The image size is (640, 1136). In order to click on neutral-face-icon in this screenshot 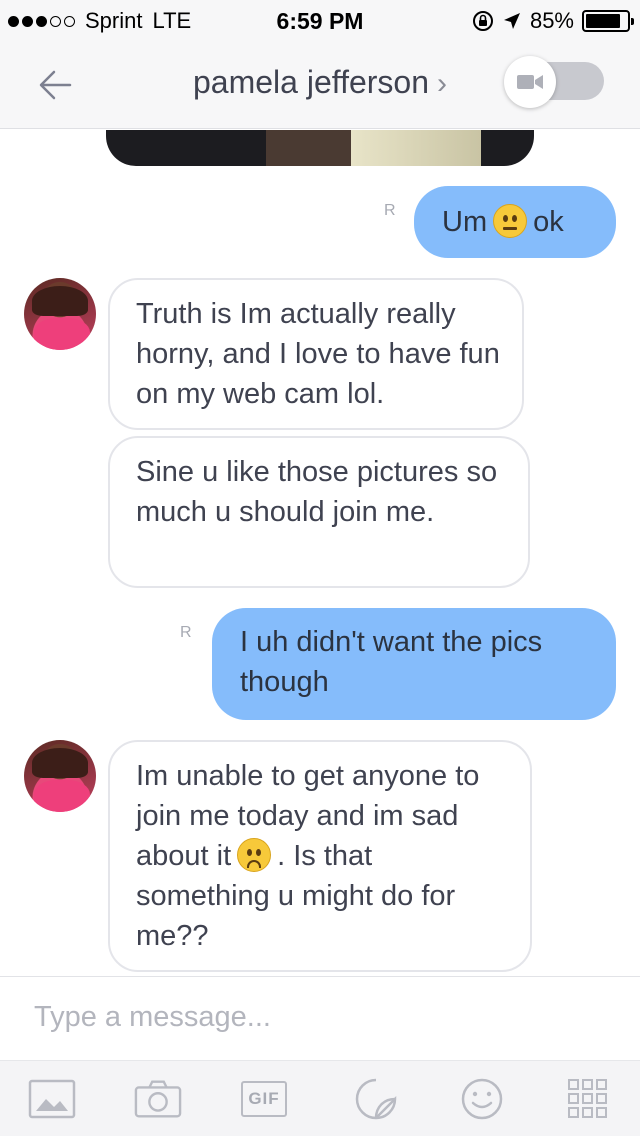, I will do `click(510, 221)`.